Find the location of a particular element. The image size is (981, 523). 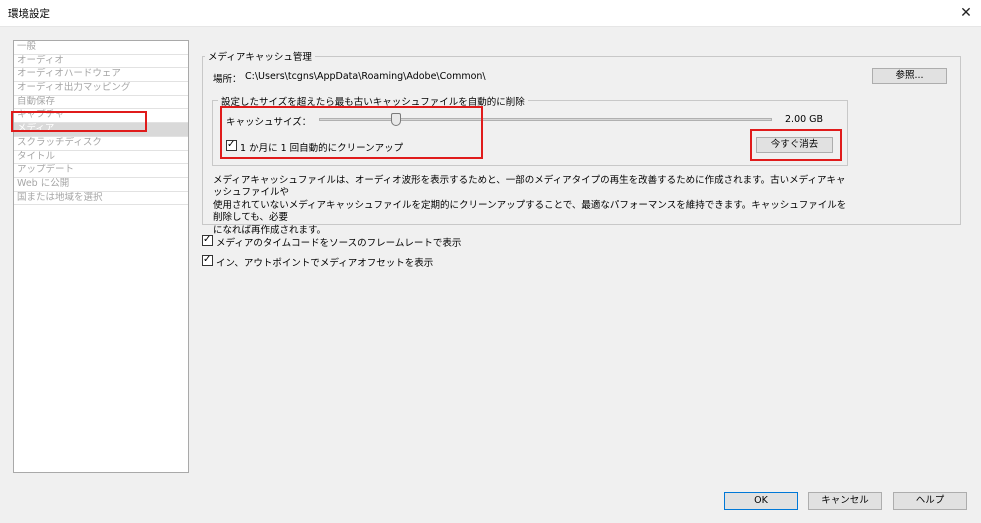

sidebar-item-scratch-disks: スクラッチディスク is located at coordinates (101, 144).